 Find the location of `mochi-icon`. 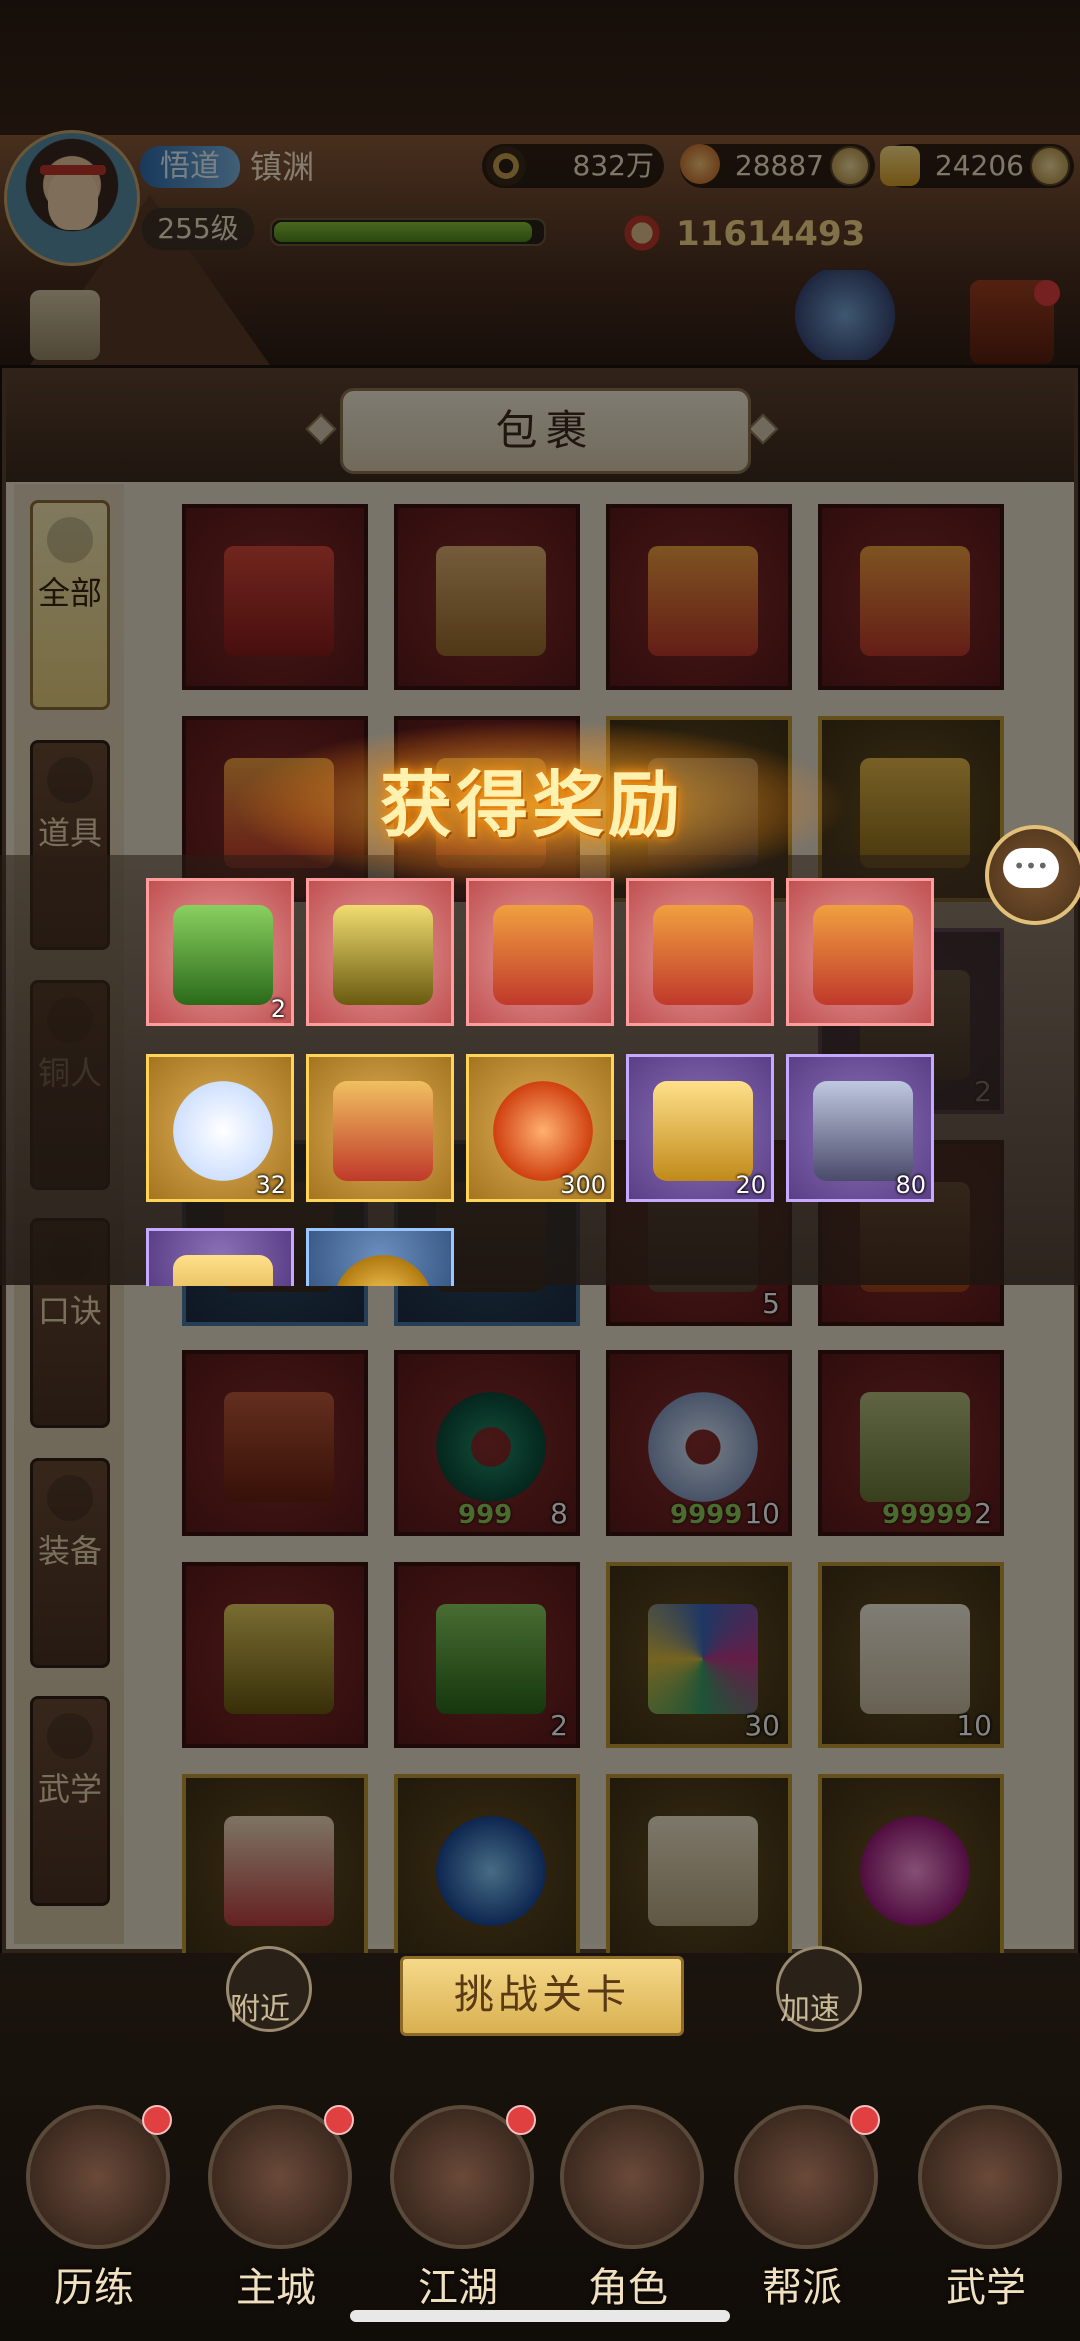

mochi-icon is located at coordinates (223, 1131).